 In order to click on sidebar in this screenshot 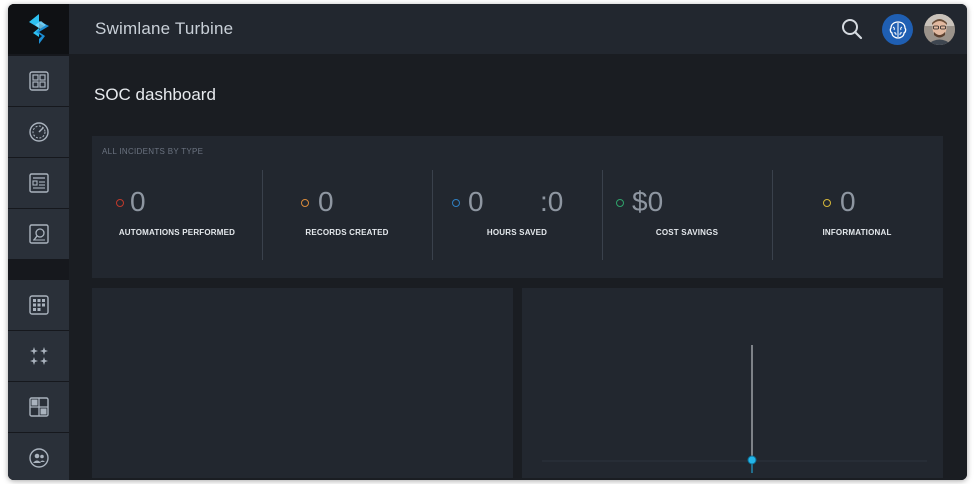, I will do `click(38, 242)`.